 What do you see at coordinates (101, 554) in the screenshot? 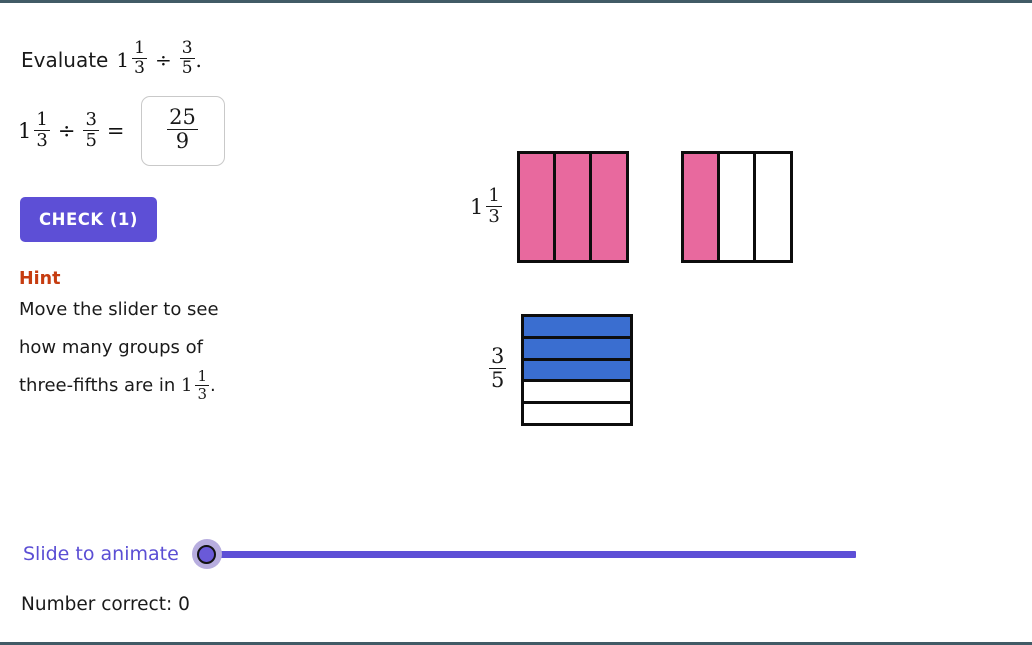
I see `slider-label: Slide to animate` at bounding box center [101, 554].